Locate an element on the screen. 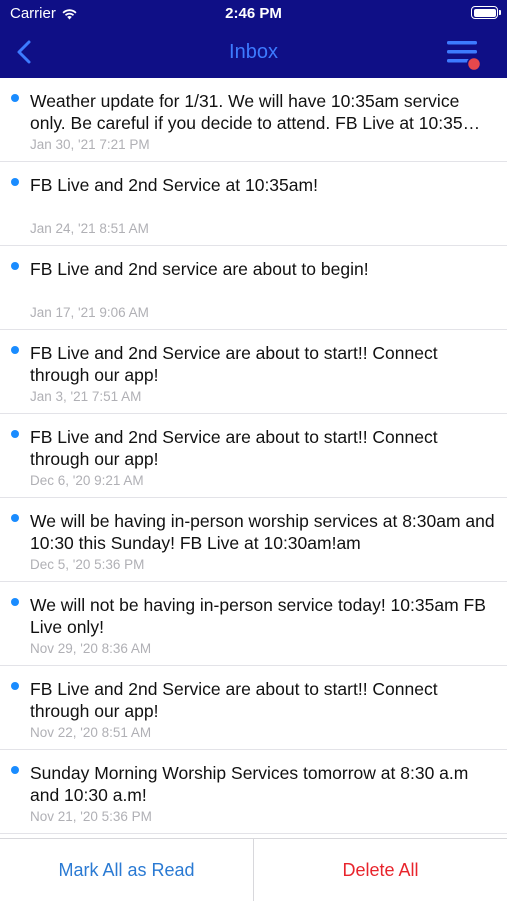 Image resolution: width=507 pixels, height=901 pixels. status-time: 2:46 PM is located at coordinates (253, 13).